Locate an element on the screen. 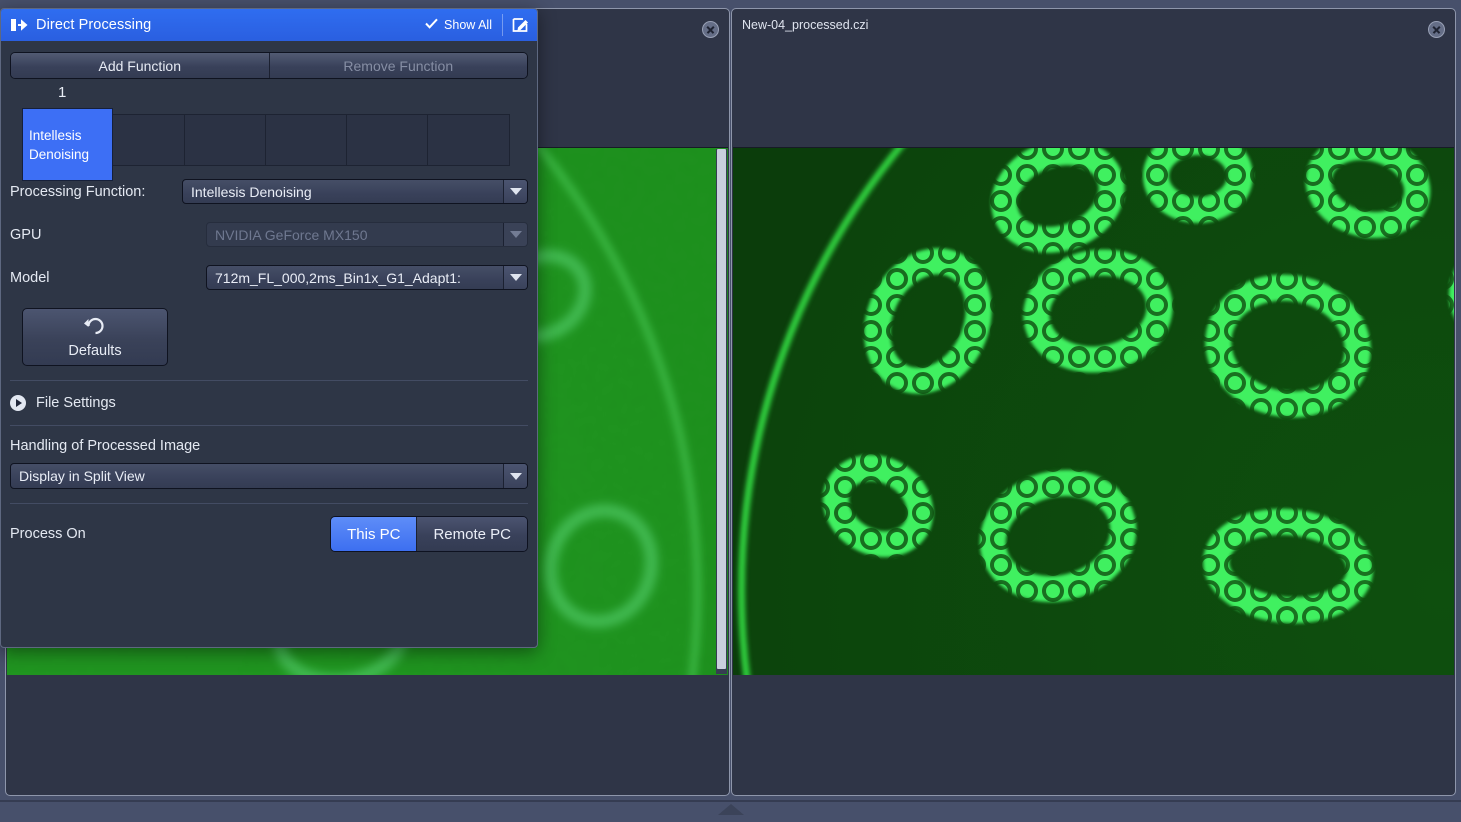  gpu-label: GPU is located at coordinates (26, 234).